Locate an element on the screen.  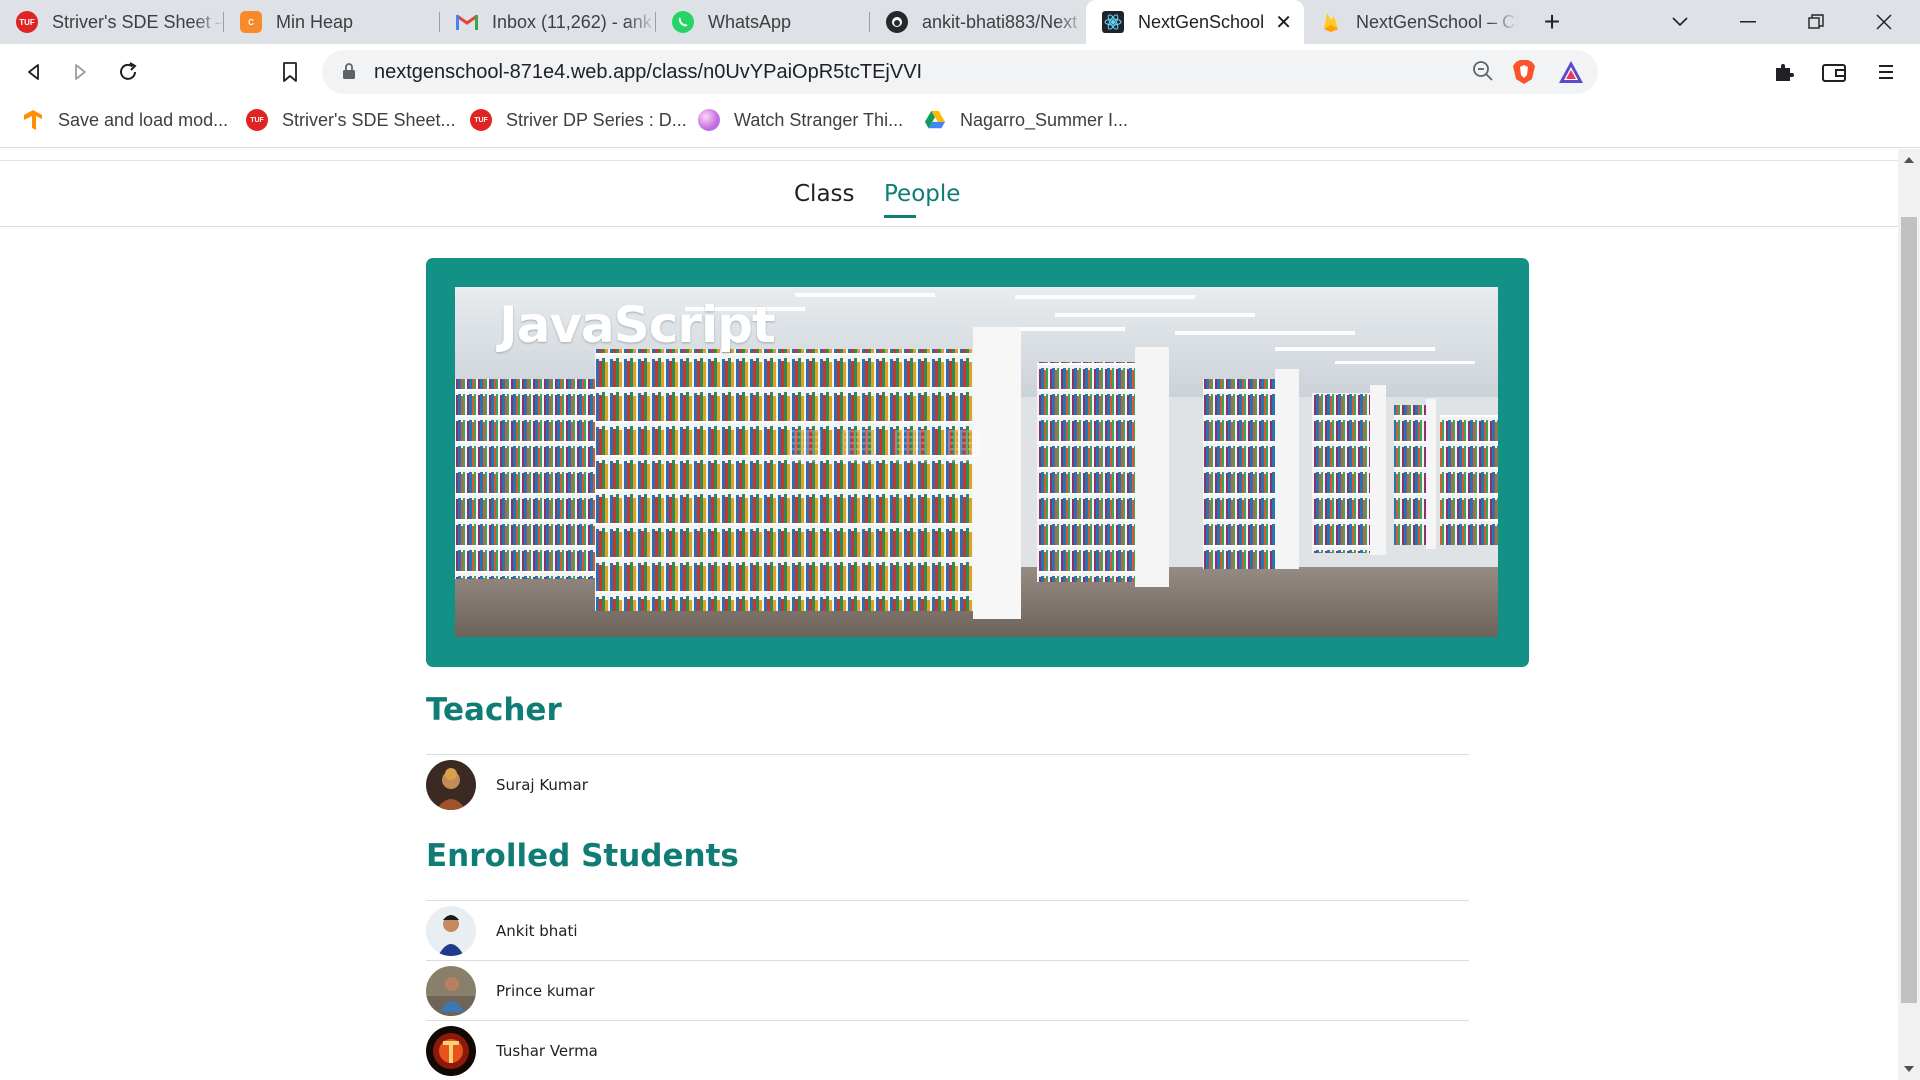
student-name: Ankit bhati is located at coordinates (537, 931).